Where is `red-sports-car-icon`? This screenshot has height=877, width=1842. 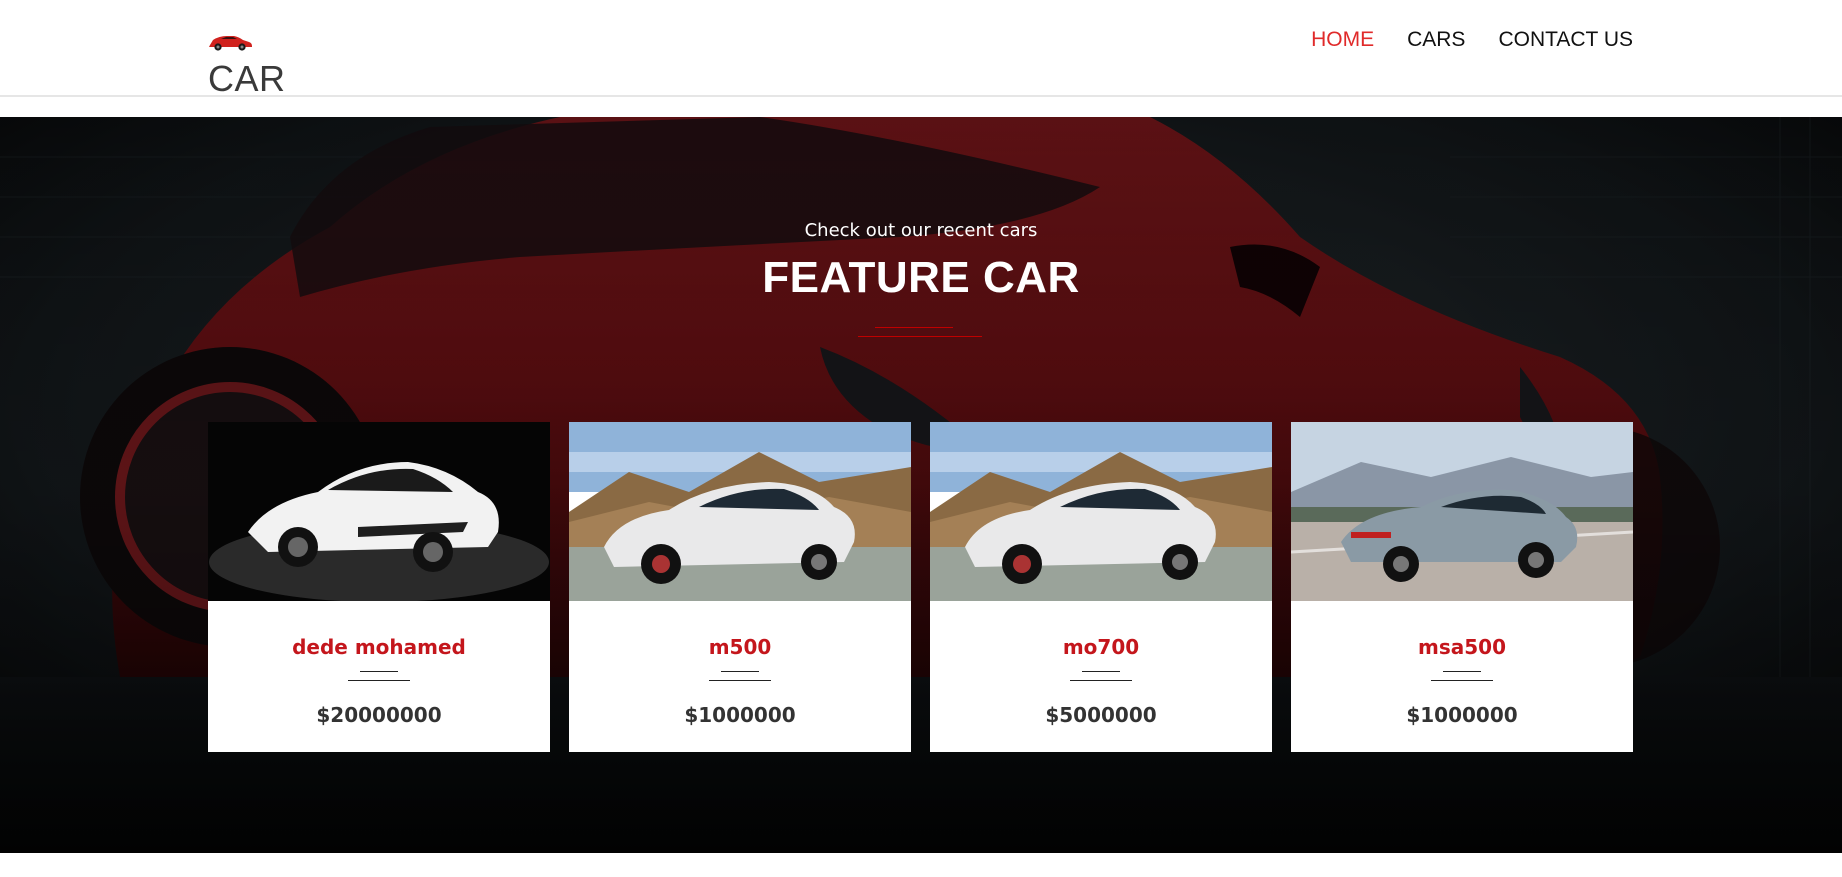 red-sports-car-icon is located at coordinates (230, 41).